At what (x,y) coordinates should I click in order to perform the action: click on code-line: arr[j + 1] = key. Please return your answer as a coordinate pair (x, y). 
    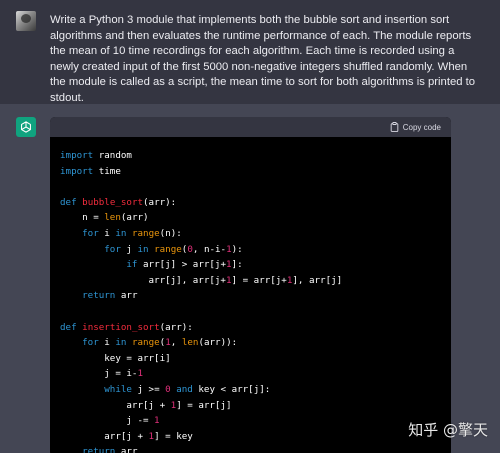
    Looking at the image, I should click on (250, 437).